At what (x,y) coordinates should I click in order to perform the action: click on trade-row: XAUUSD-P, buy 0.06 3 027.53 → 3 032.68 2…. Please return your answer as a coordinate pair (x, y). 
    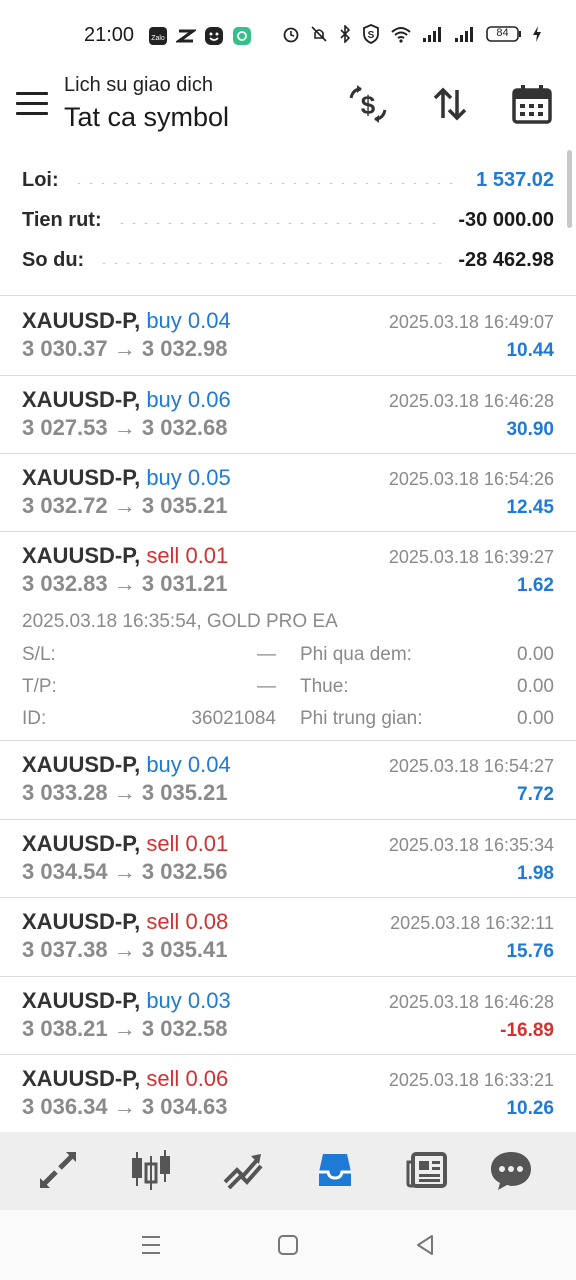
    Looking at the image, I should click on (288, 414).